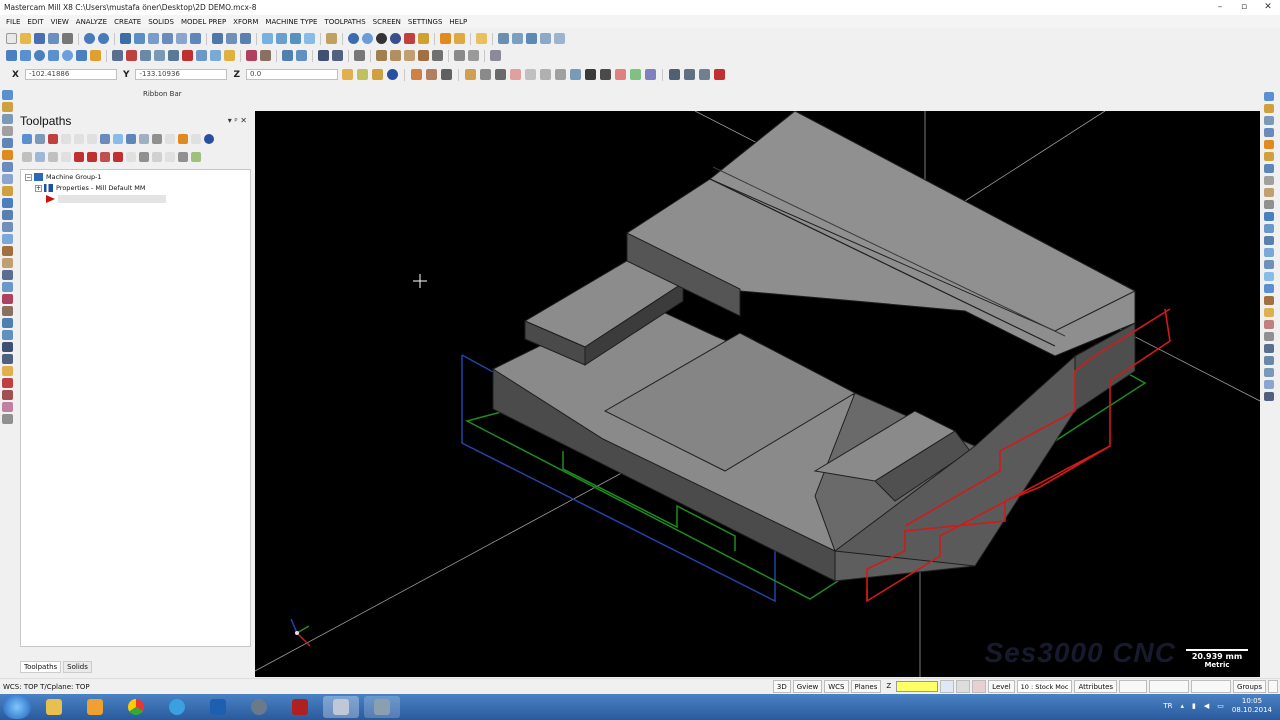  What do you see at coordinates (7, 251) in the screenshot?
I see `surface-rough-icon` at bounding box center [7, 251].